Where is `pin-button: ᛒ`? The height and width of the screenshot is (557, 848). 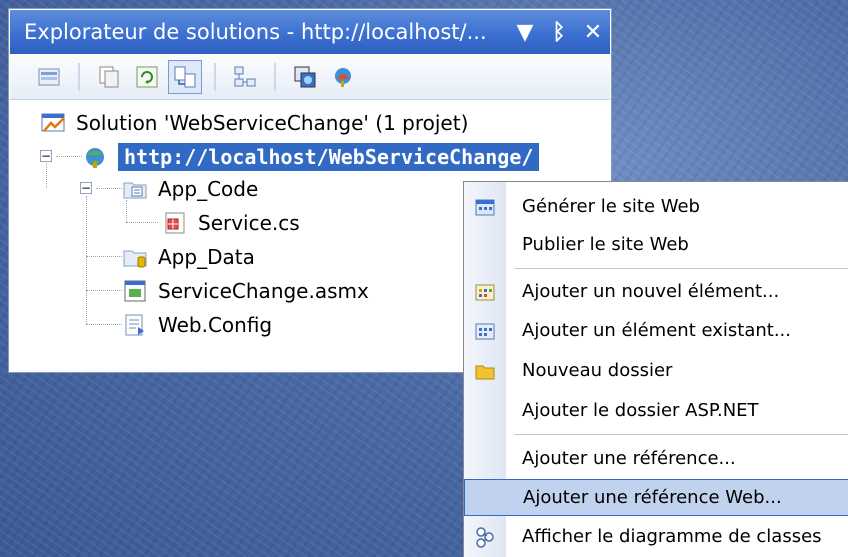 pin-button: ᛒ is located at coordinates (559, 32).